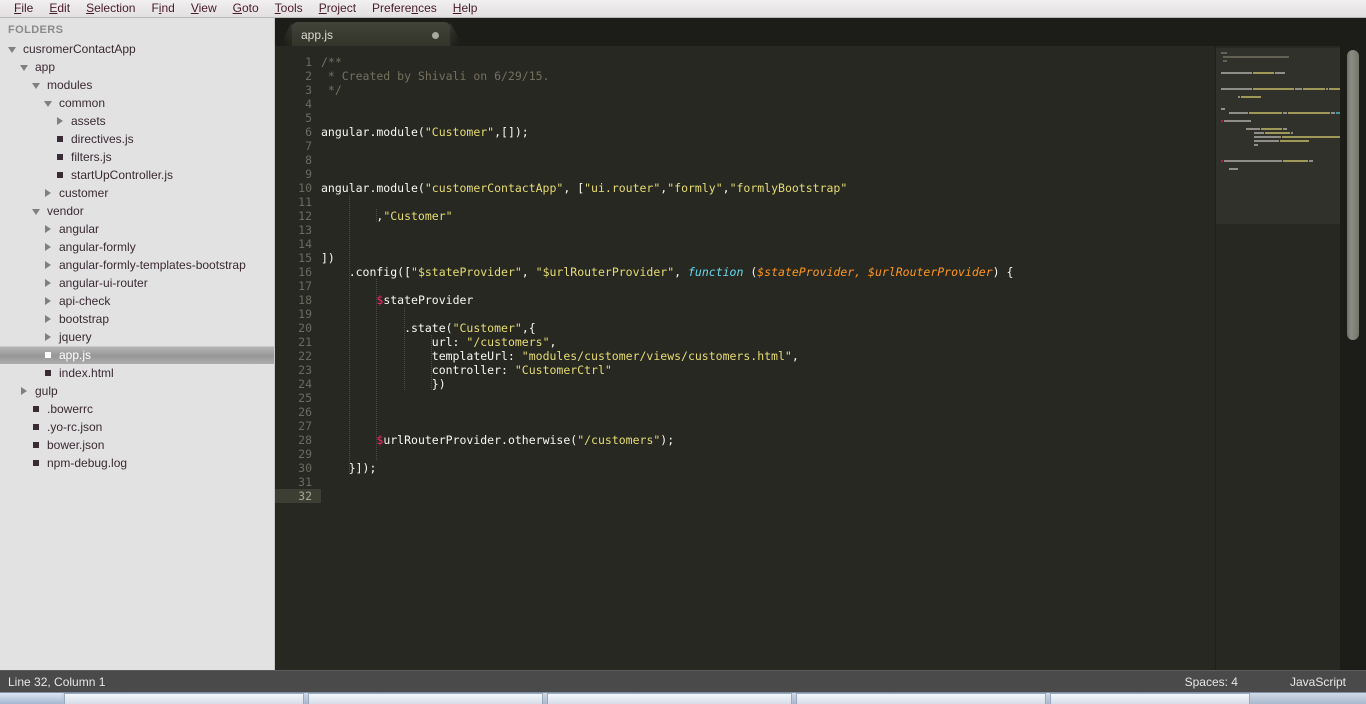  Describe the element at coordinates (137, 337) in the screenshot. I see `tree-item-jquery: jquery` at that location.